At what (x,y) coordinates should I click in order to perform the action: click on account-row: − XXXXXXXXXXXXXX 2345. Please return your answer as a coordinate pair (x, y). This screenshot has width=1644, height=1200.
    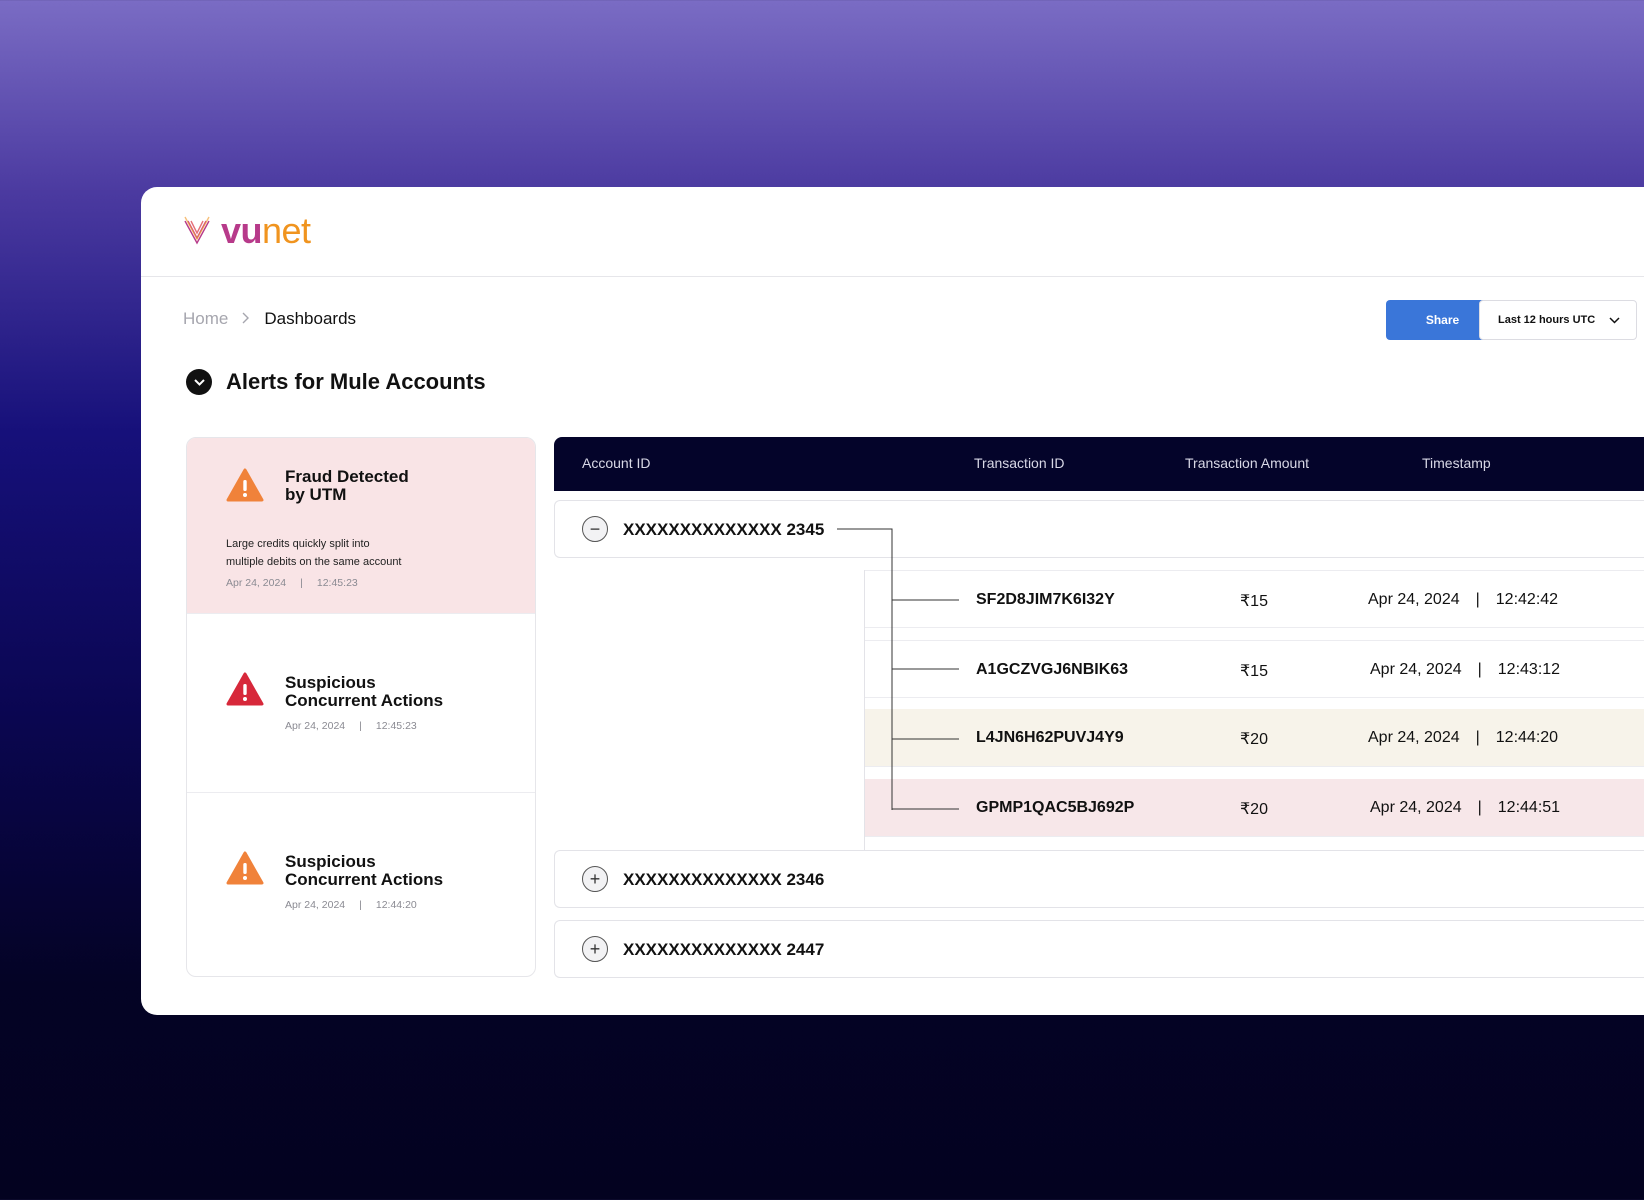
    Looking at the image, I should click on (1099, 529).